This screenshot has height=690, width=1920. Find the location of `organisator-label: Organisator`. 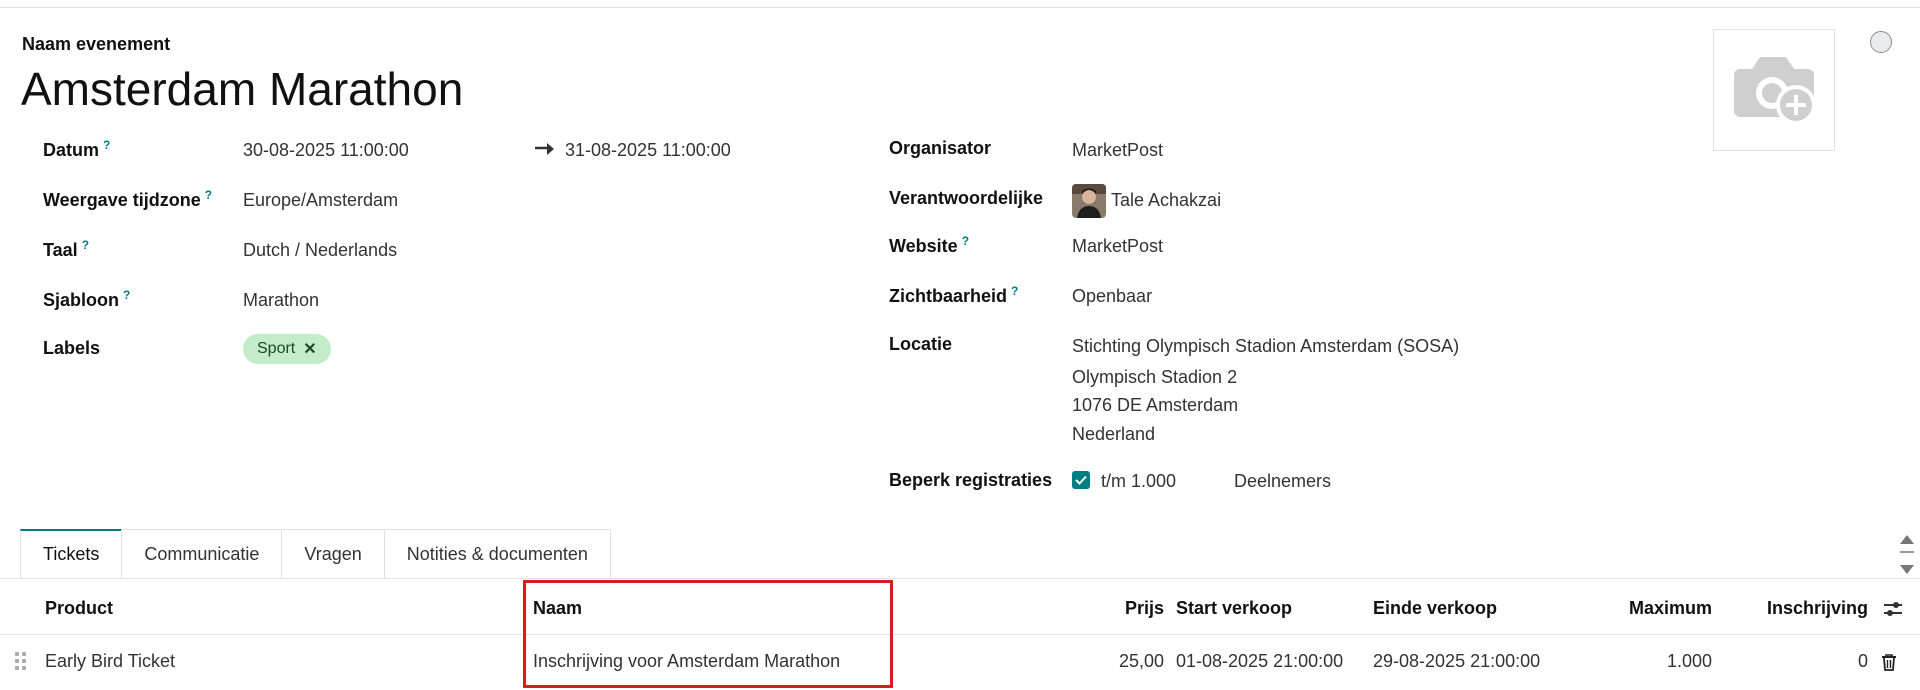

organisator-label: Organisator is located at coordinates (940, 148).